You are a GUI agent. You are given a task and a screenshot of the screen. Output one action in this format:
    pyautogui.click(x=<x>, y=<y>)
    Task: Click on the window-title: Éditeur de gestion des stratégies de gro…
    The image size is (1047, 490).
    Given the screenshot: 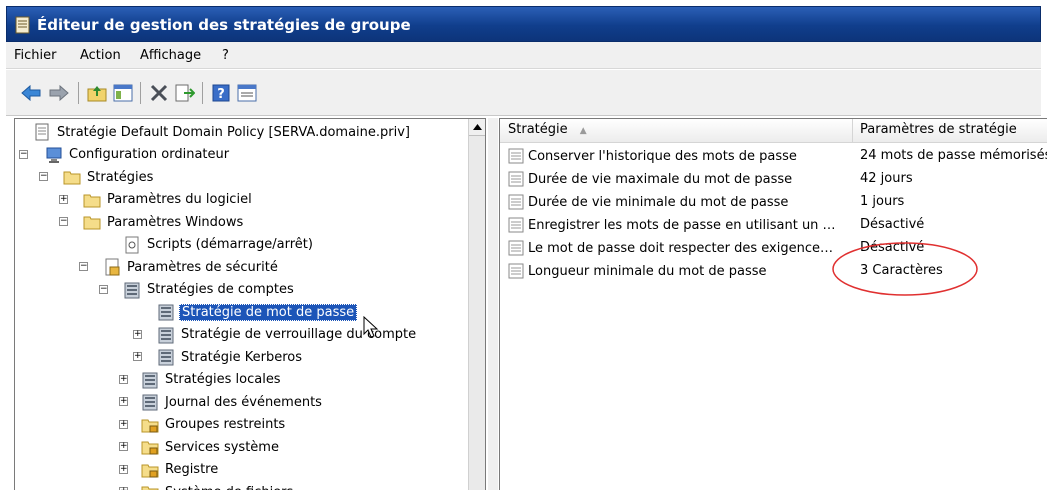 What is the action you would take?
    pyautogui.click(x=224, y=25)
    